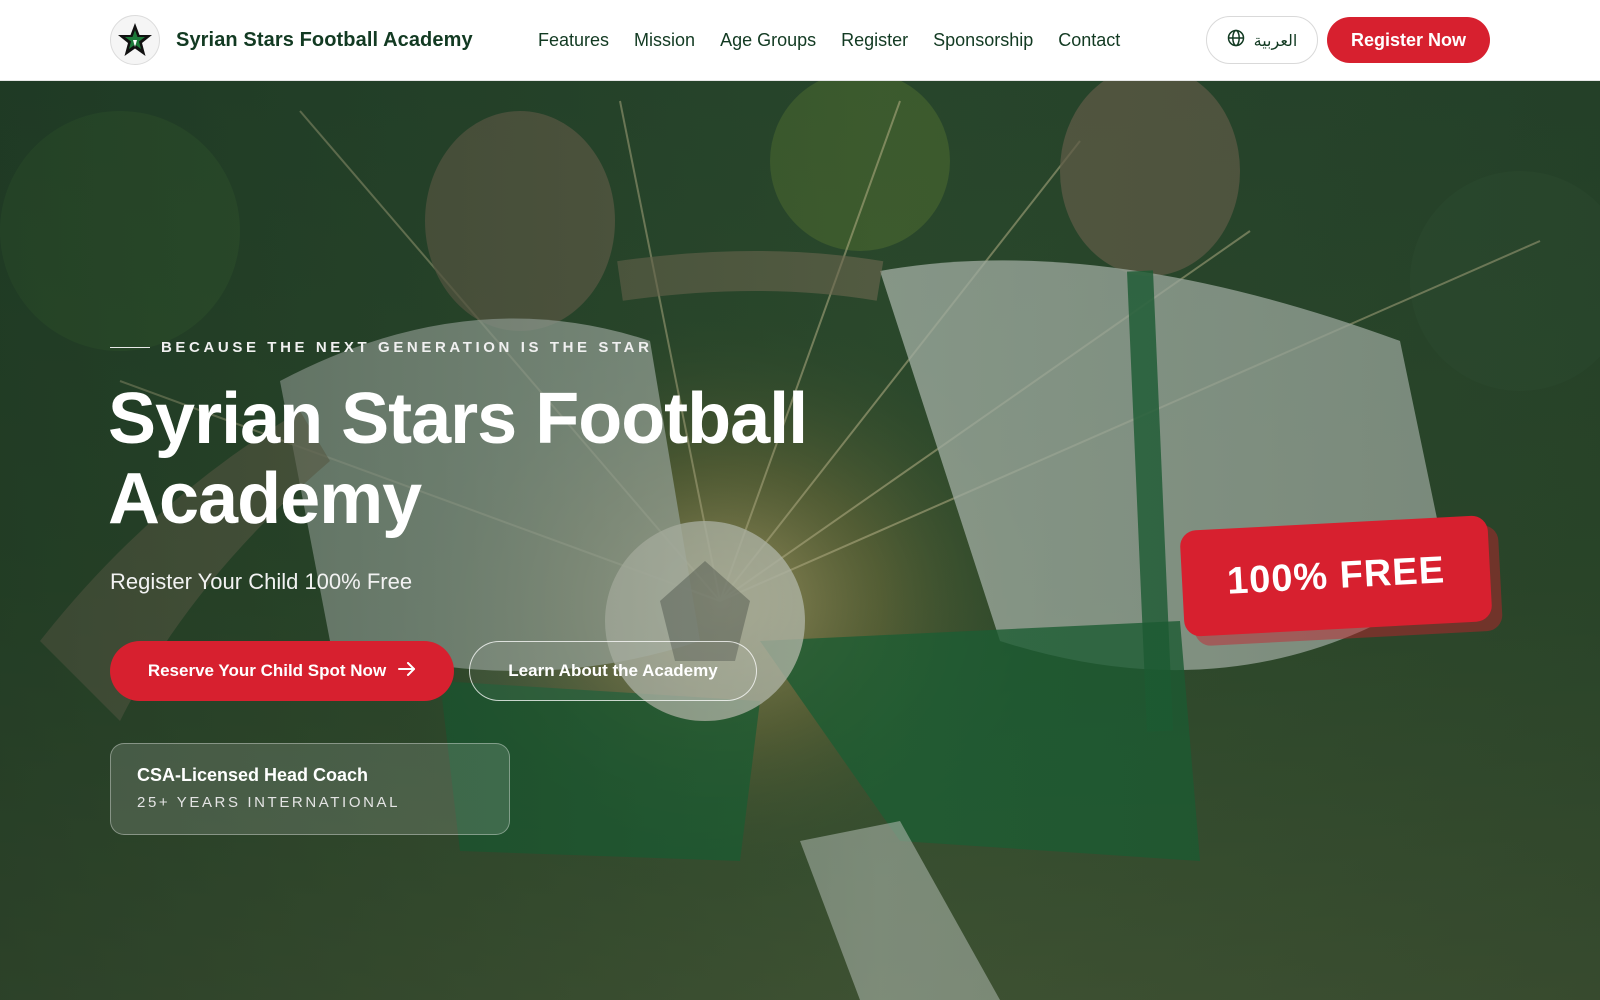  What do you see at coordinates (613, 671) in the screenshot?
I see `learn-about-button: Learn About the Academy` at bounding box center [613, 671].